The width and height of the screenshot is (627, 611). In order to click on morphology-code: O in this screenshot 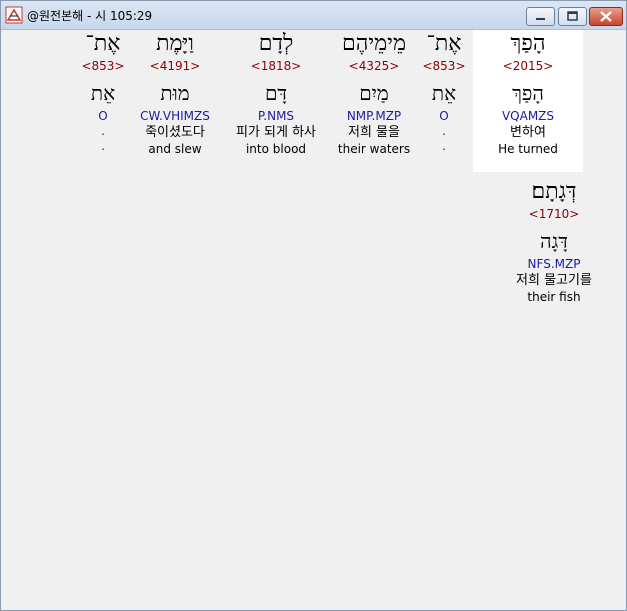, I will do `click(103, 116)`.